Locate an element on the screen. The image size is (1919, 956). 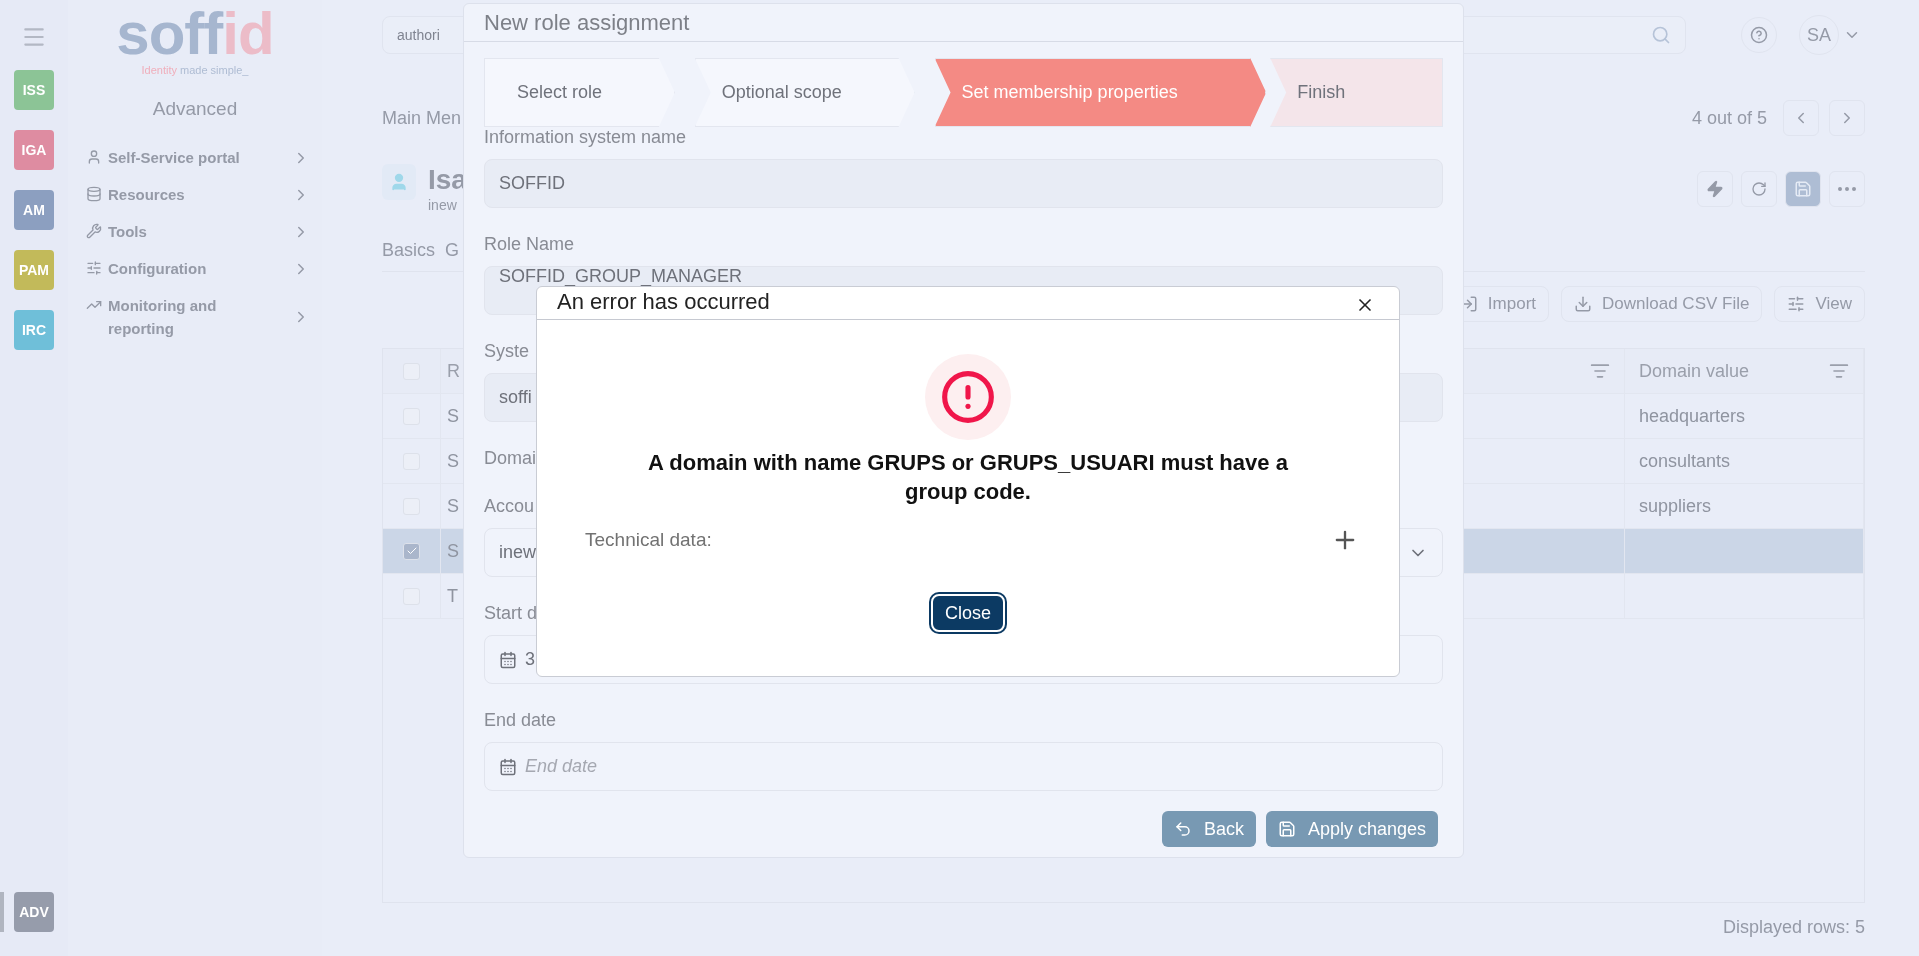
close-button: Close is located at coordinates (968, 613).